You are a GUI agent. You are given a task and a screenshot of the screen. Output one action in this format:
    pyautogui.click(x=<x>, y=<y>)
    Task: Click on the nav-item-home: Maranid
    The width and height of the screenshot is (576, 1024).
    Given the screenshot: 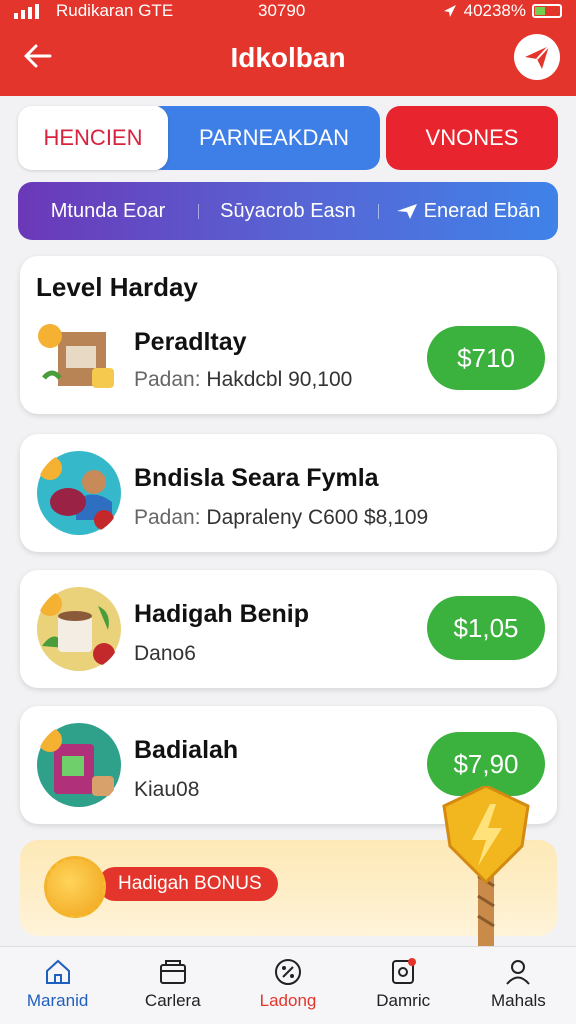 What is the action you would take?
    pyautogui.click(x=57, y=985)
    